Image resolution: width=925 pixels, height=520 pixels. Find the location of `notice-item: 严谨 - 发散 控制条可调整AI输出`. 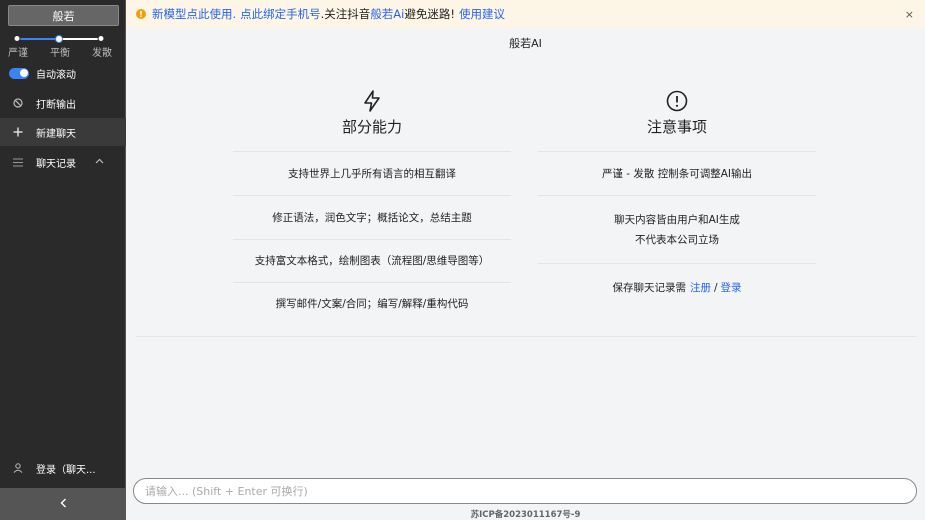

notice-item: 严谨 - 发散 控制条可调整AI输出 is located at coordinates (677, 174).